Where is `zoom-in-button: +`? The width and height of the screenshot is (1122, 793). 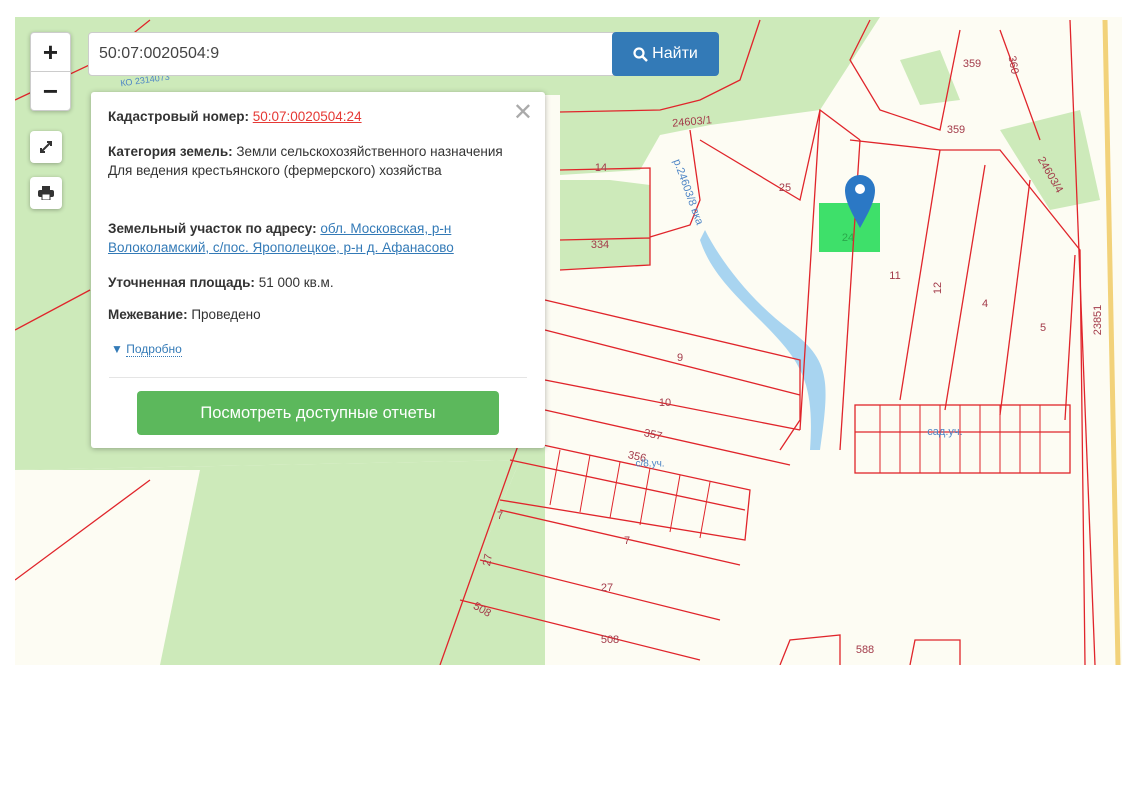 zoom-in-button: + is located at coordinates (50, 52).